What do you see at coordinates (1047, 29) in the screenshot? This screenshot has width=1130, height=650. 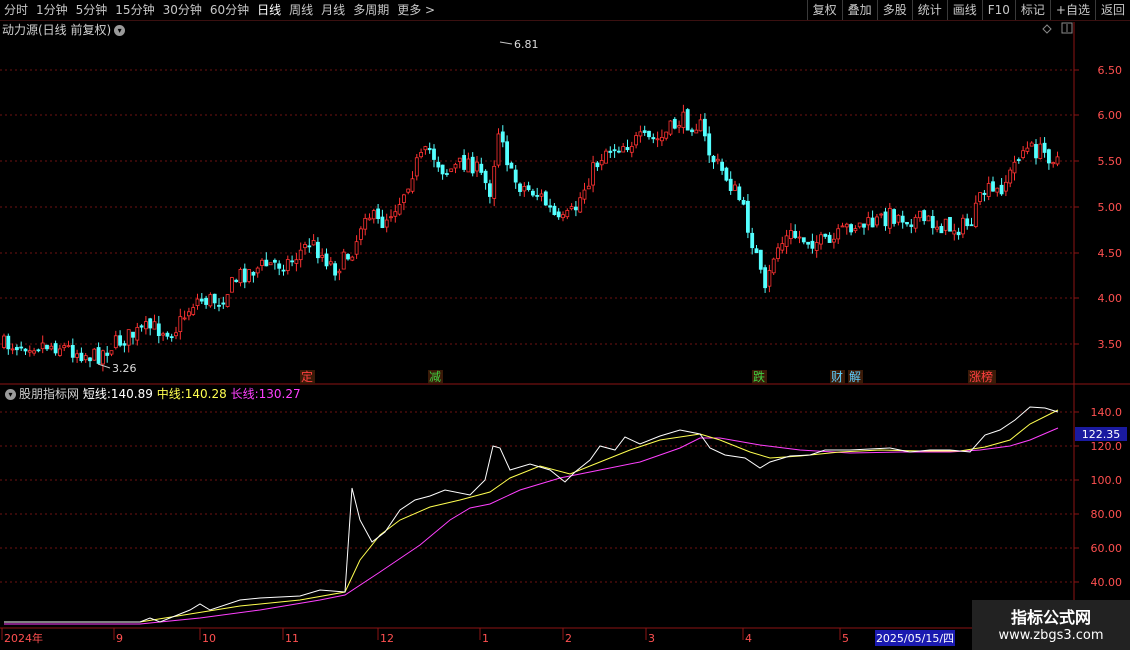 I see `diamond-icon` at bounding box center [1047, 29].